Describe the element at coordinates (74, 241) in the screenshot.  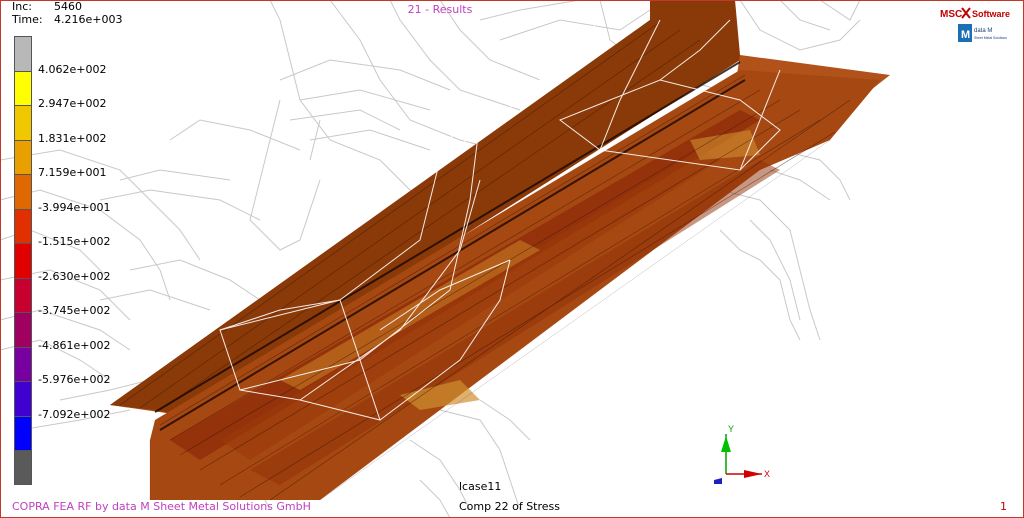
I see `legend-value-label: -1.515e+002` at that location.